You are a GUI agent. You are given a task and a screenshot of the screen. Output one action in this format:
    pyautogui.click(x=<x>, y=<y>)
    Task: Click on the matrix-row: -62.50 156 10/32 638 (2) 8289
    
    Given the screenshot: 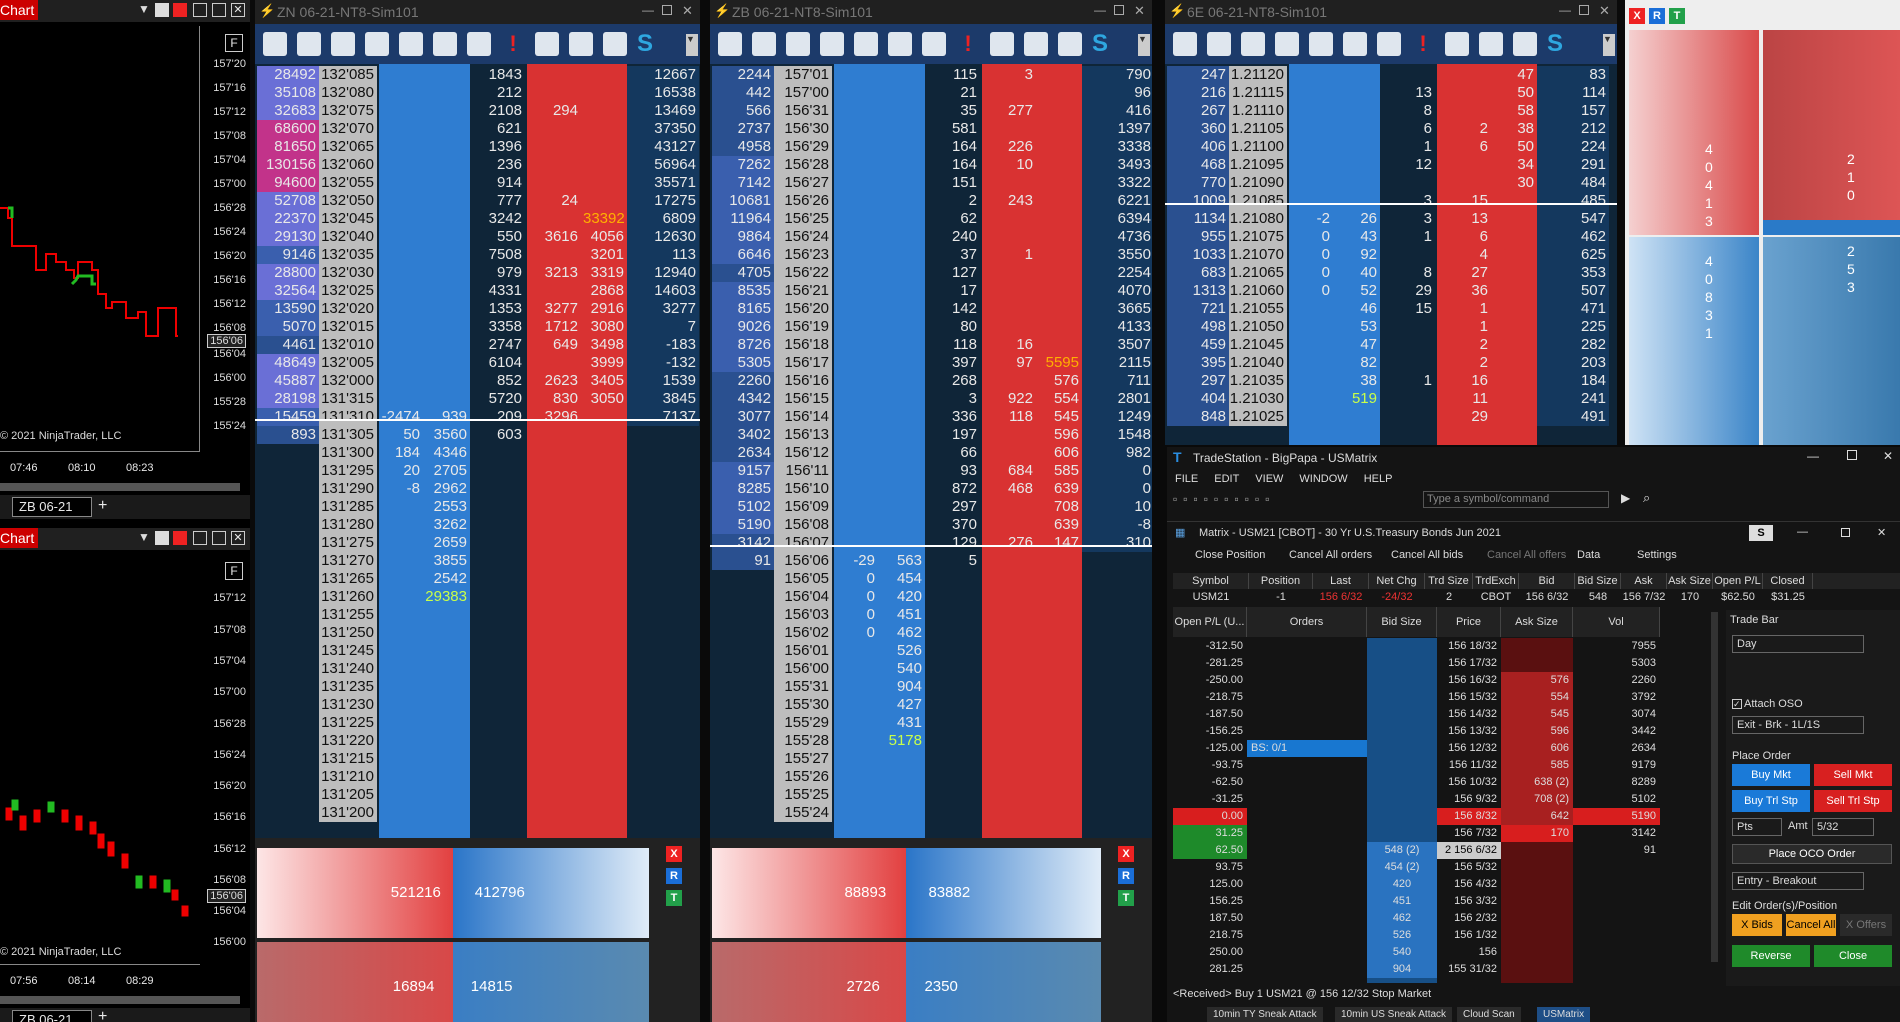 What is the action you would take?
    pyautogui.click(x=1416, y=782)
    